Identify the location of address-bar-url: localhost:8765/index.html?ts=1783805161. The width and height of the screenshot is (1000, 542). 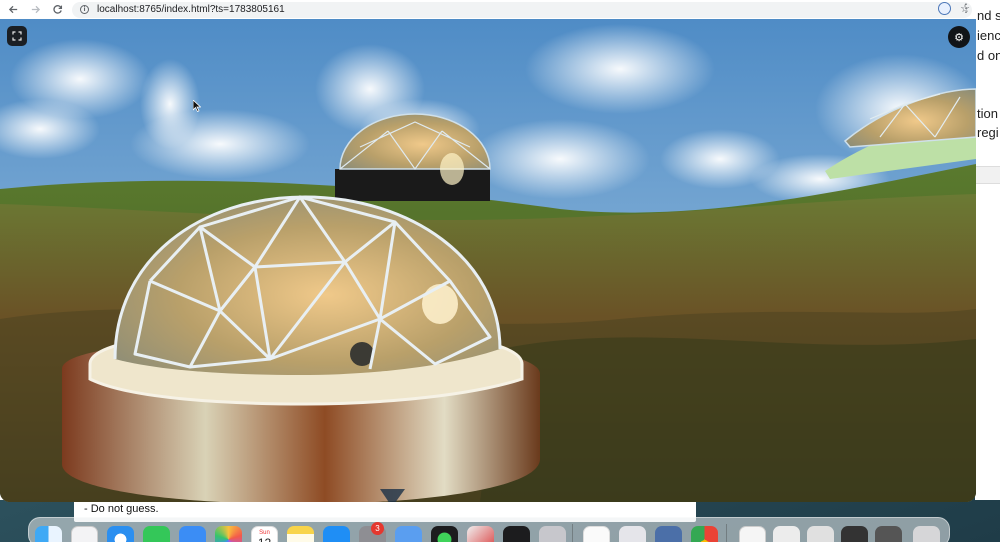
(191, 9).